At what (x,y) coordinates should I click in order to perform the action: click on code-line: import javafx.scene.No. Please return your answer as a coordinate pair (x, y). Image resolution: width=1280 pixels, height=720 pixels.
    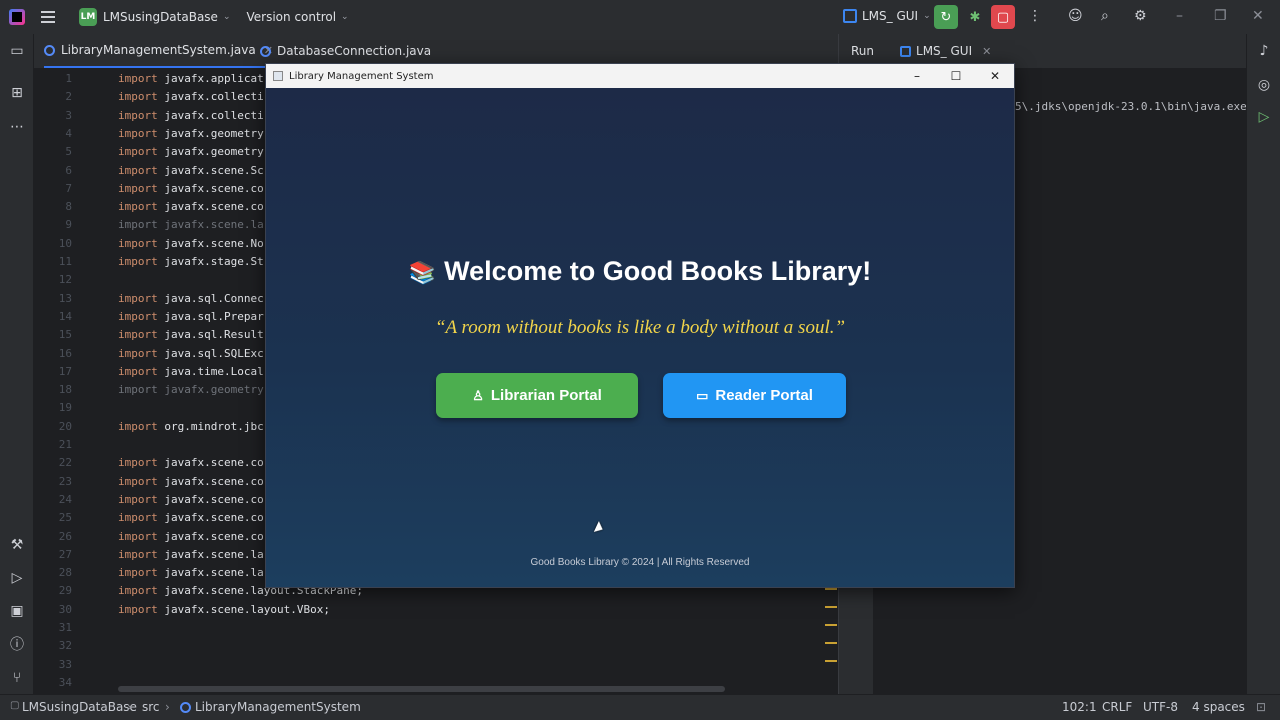
    Looking at the image, I should click on (191, 244).